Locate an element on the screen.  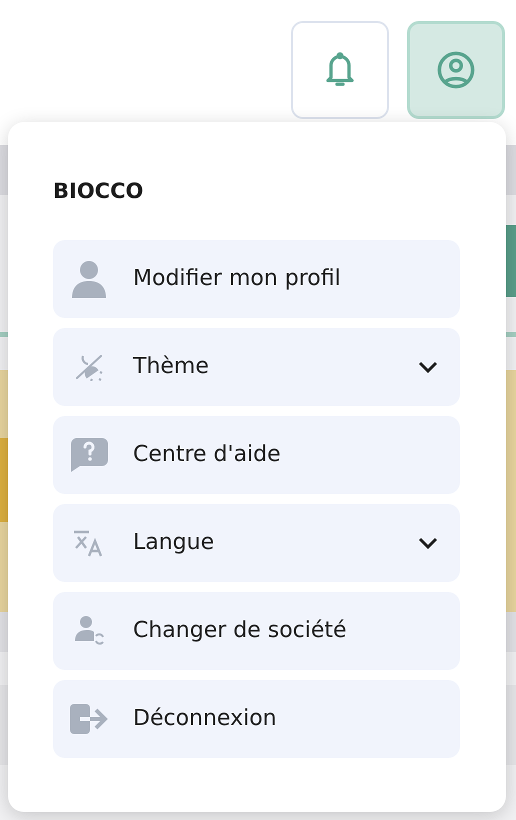
menu-item: Langue is located at coordinates (256, 543).